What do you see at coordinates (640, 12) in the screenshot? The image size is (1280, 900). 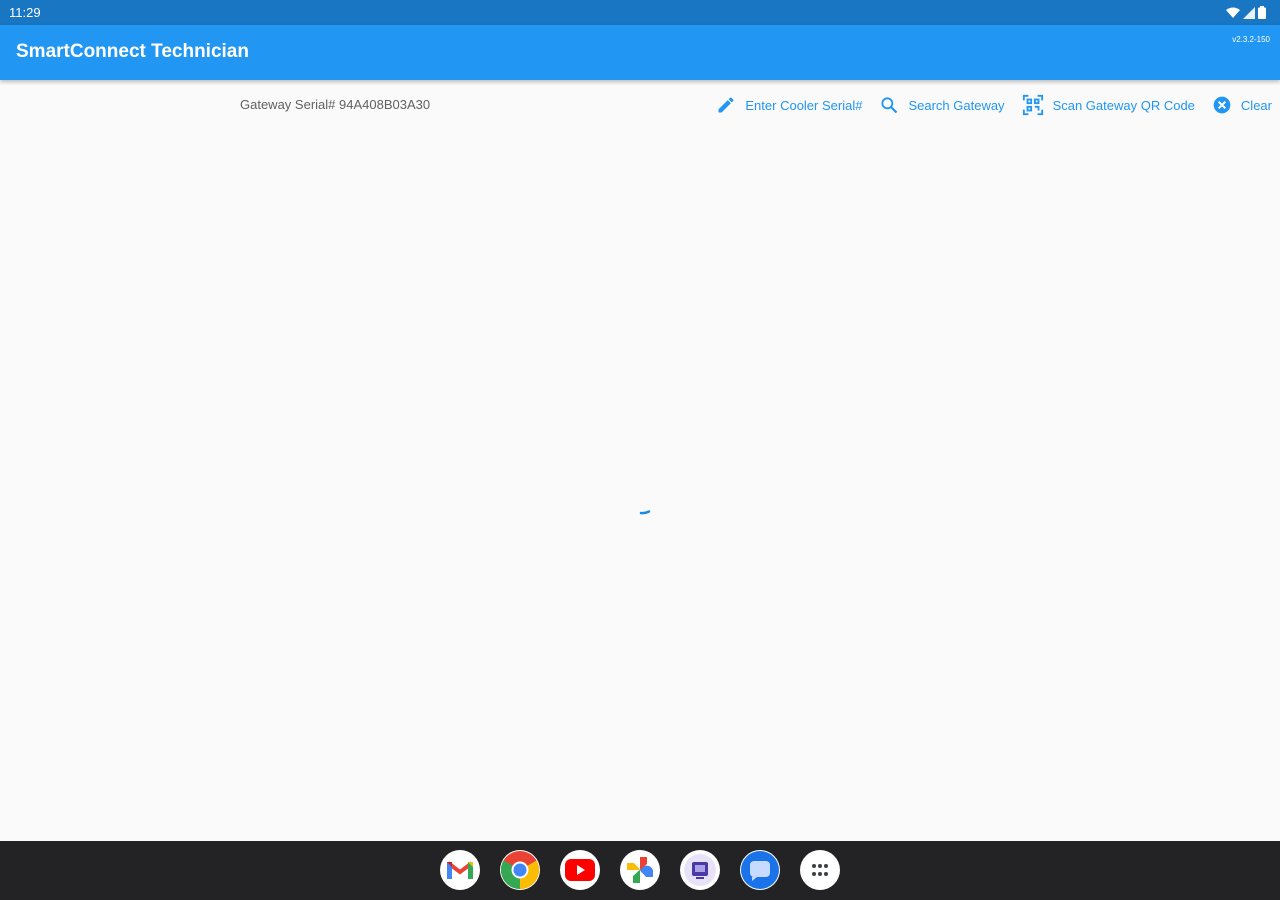 I see `status-bar: 11:29` at bounding box center [640, 12].